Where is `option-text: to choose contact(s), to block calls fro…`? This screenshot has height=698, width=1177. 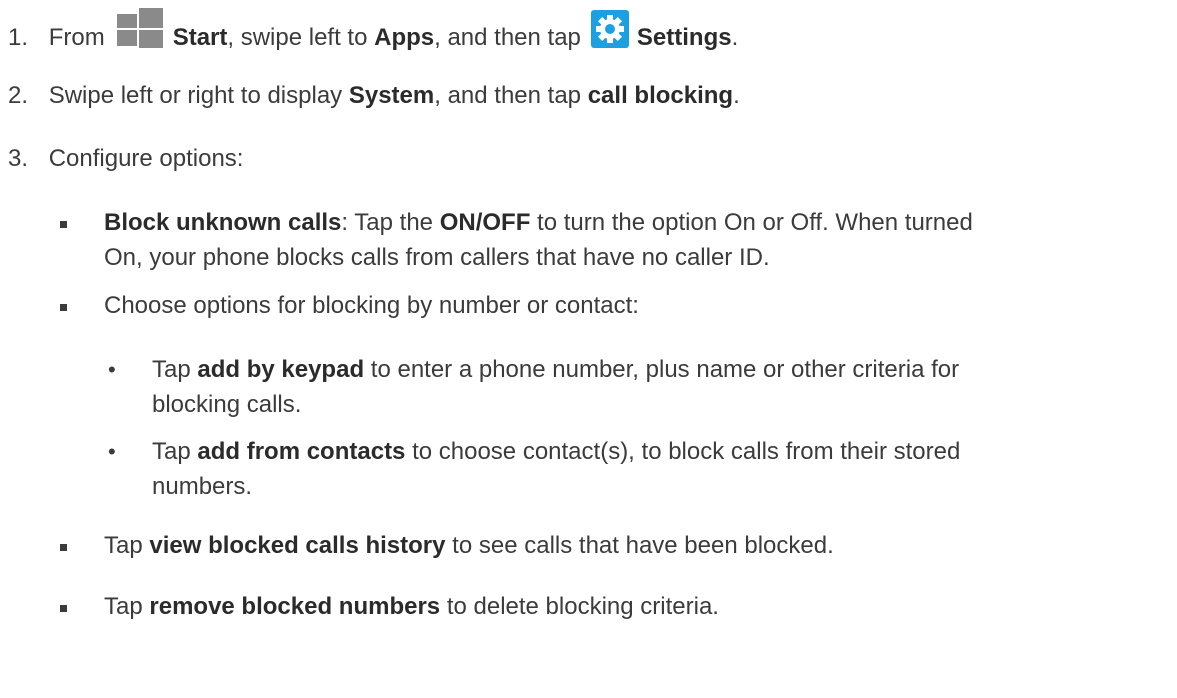
option-text: to choose contact(s), to block calls fro… is located at coordinates (686, 451).